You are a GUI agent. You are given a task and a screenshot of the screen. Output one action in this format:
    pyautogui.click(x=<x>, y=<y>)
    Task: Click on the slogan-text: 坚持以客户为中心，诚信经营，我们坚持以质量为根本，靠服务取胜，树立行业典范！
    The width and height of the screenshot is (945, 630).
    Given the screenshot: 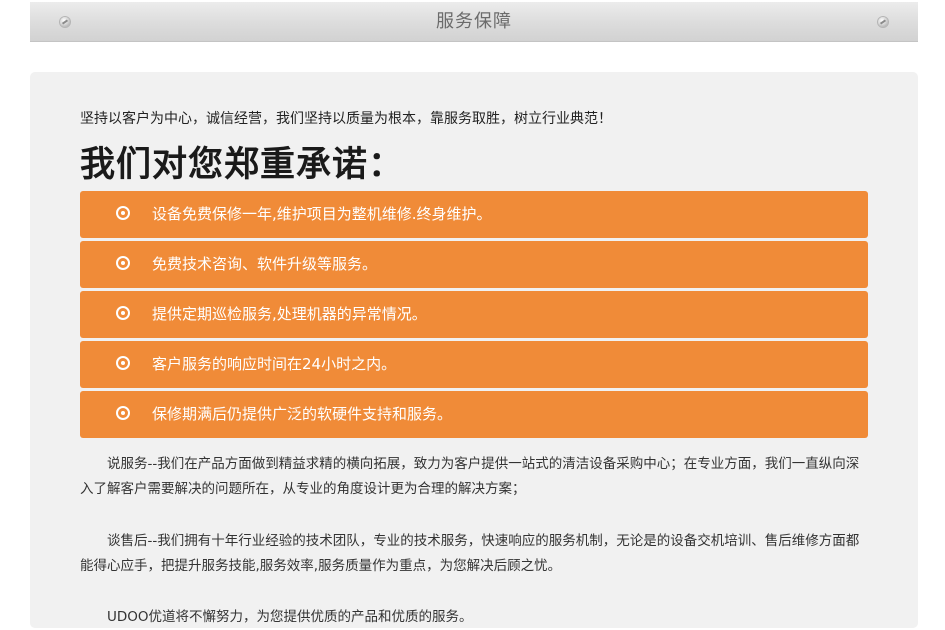 What is the action you would take?
    pyautogui.click(x=346, y=119)
    